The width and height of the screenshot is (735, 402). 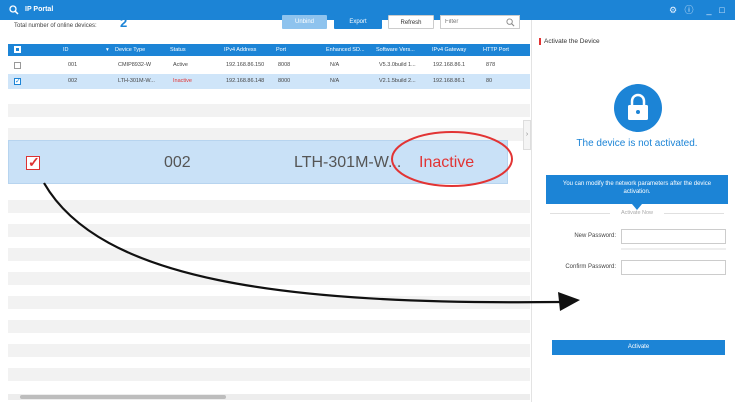 I want to click on maximize-icon: □, so click(x=722, y=10).